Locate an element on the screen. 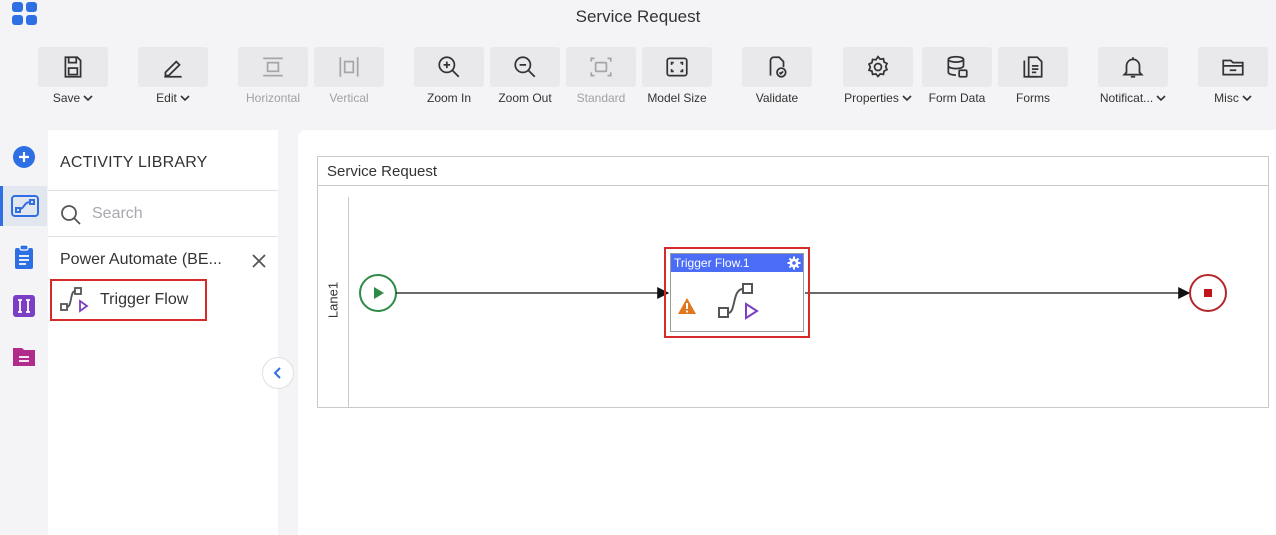 This screenshot has height=535, width=1276. process-flow-icon is located at coordinates (25, 206).